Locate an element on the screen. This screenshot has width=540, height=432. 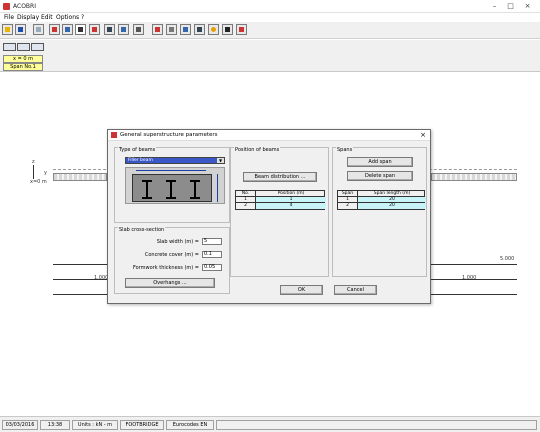
moment-icon is located at coordinates (241, 29).